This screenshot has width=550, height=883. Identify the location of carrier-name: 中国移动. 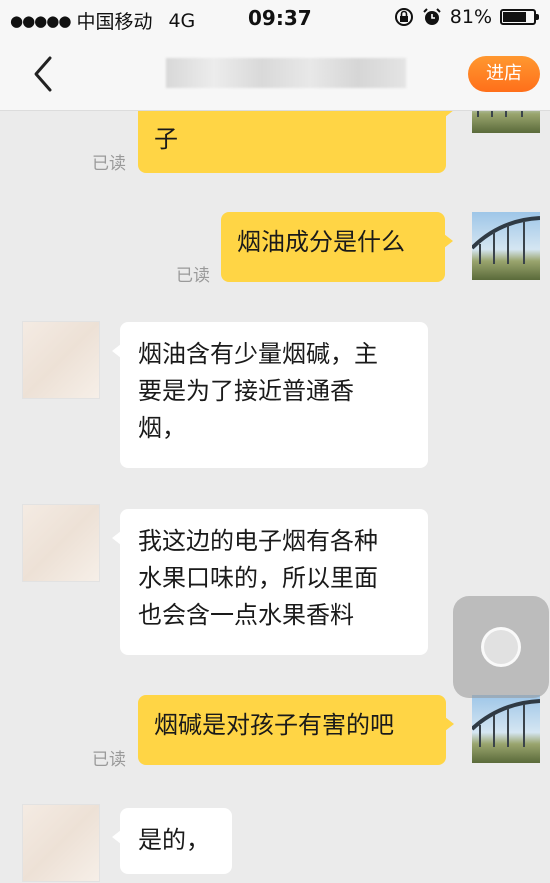
(114, 22).